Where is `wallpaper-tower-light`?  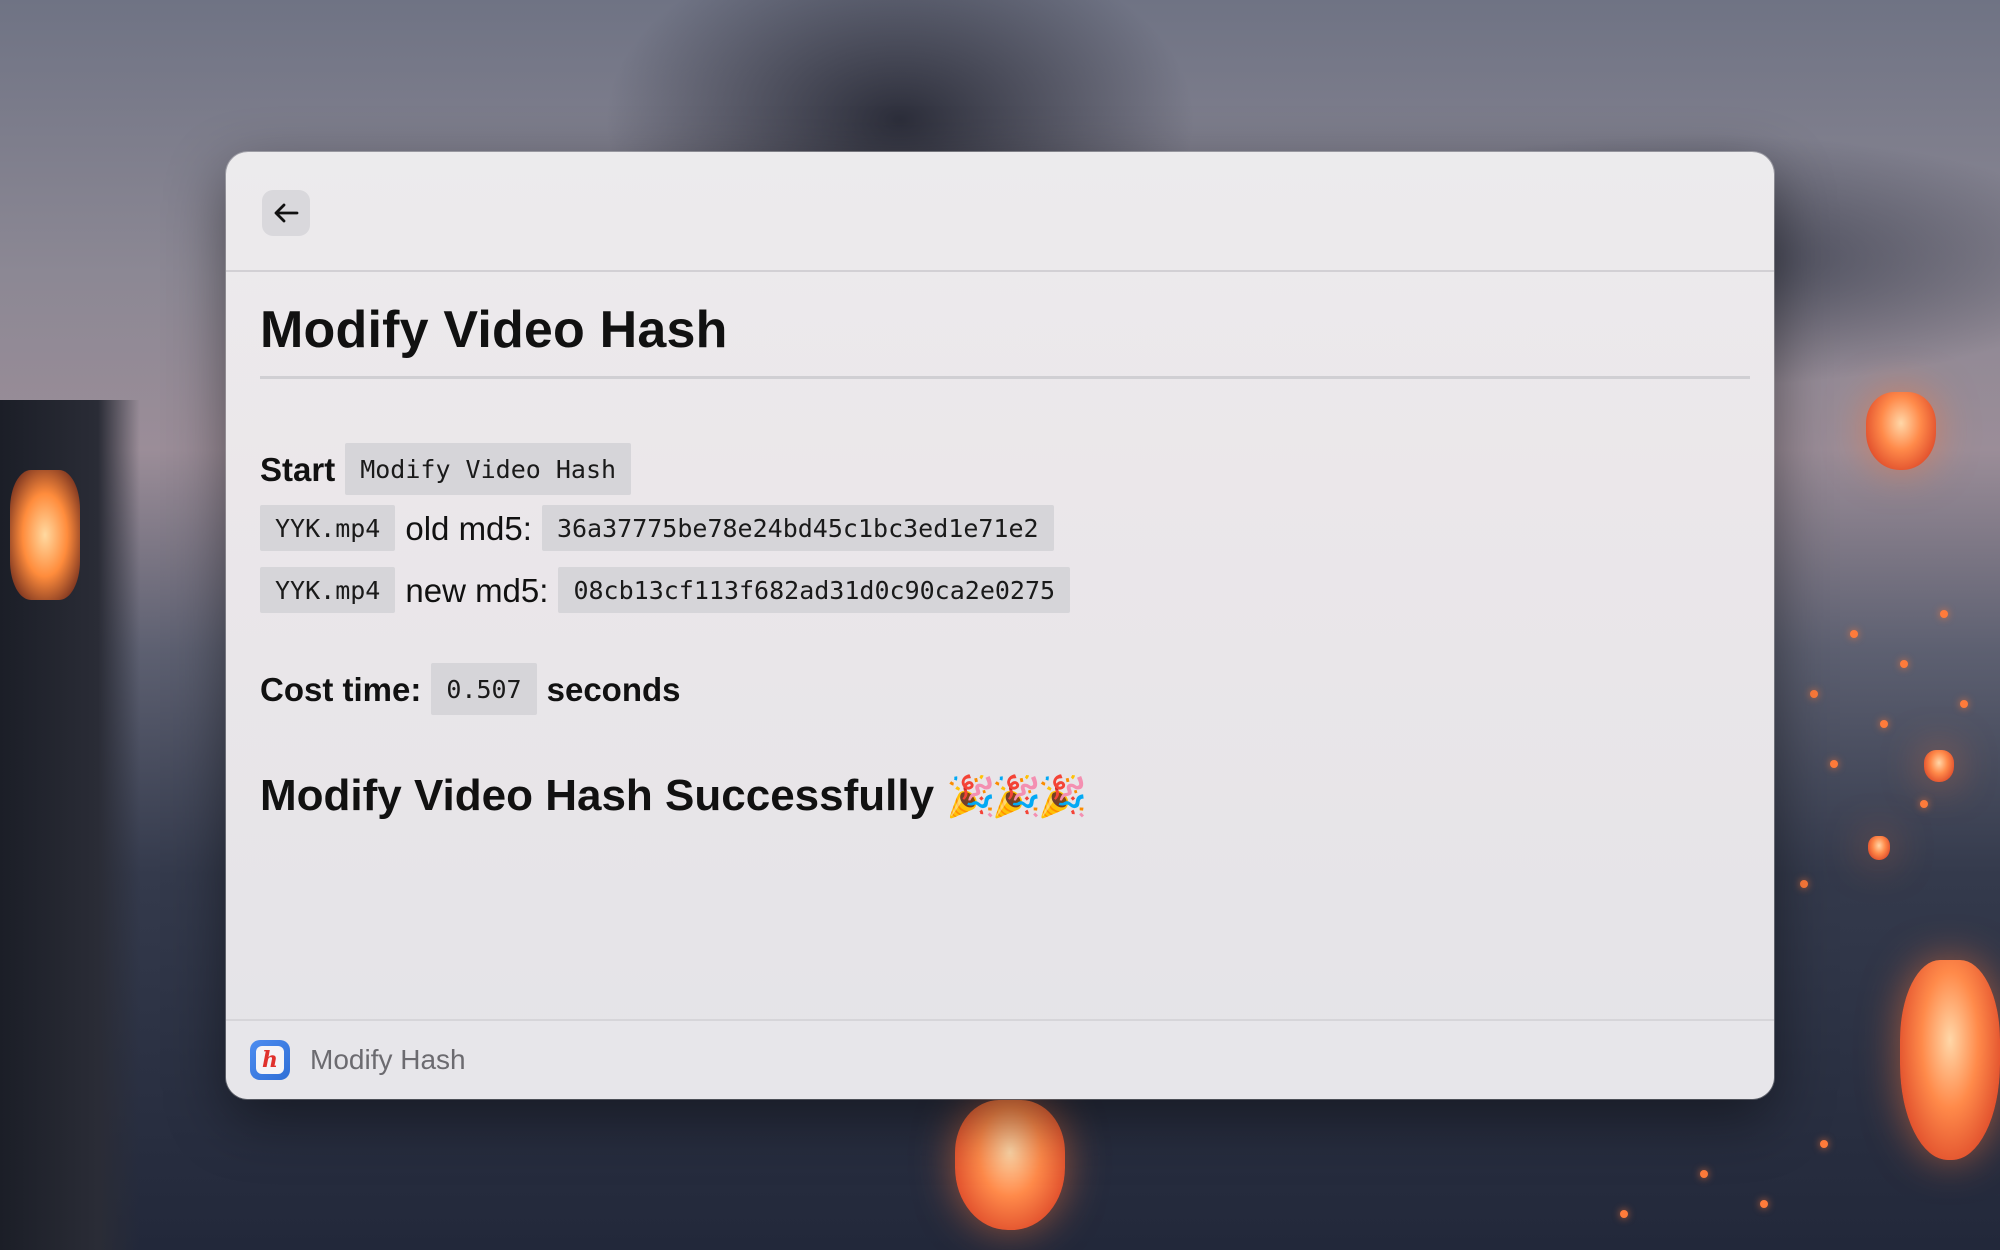 wallpaper-tower-light is located at coordinates (45, 535).